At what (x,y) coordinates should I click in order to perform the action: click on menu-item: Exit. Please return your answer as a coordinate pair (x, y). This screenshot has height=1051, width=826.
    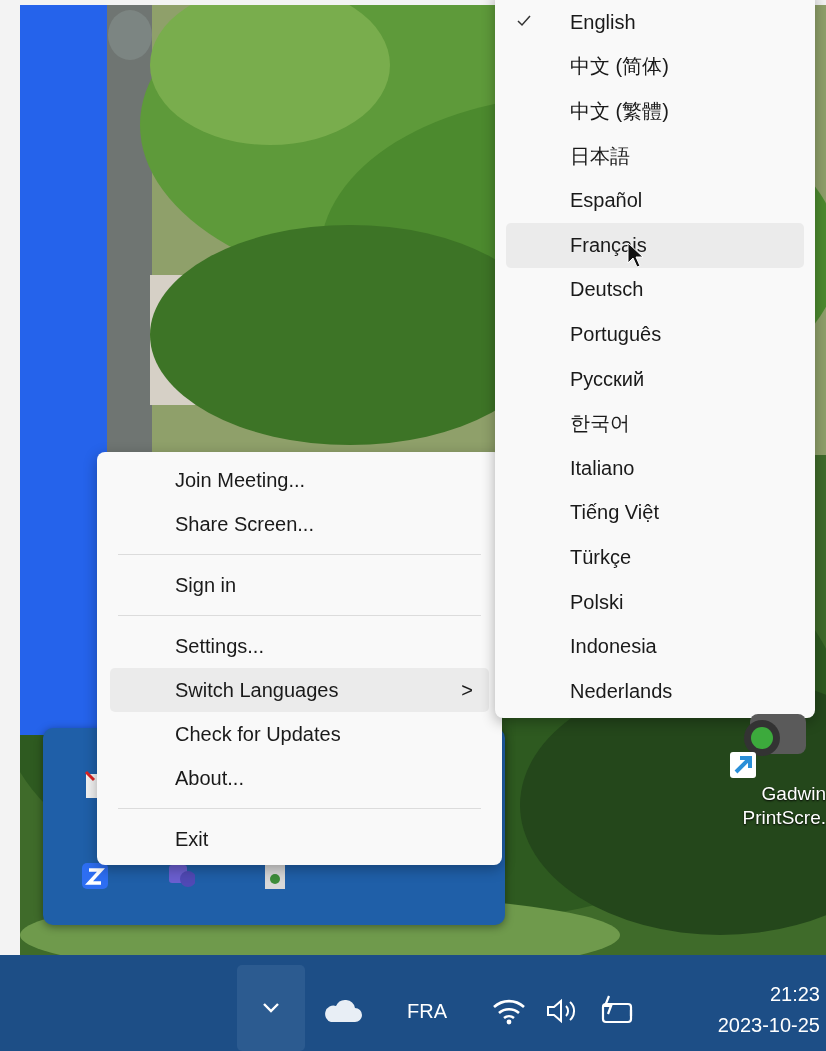
    Looking at the image, I should click on (299, 839).